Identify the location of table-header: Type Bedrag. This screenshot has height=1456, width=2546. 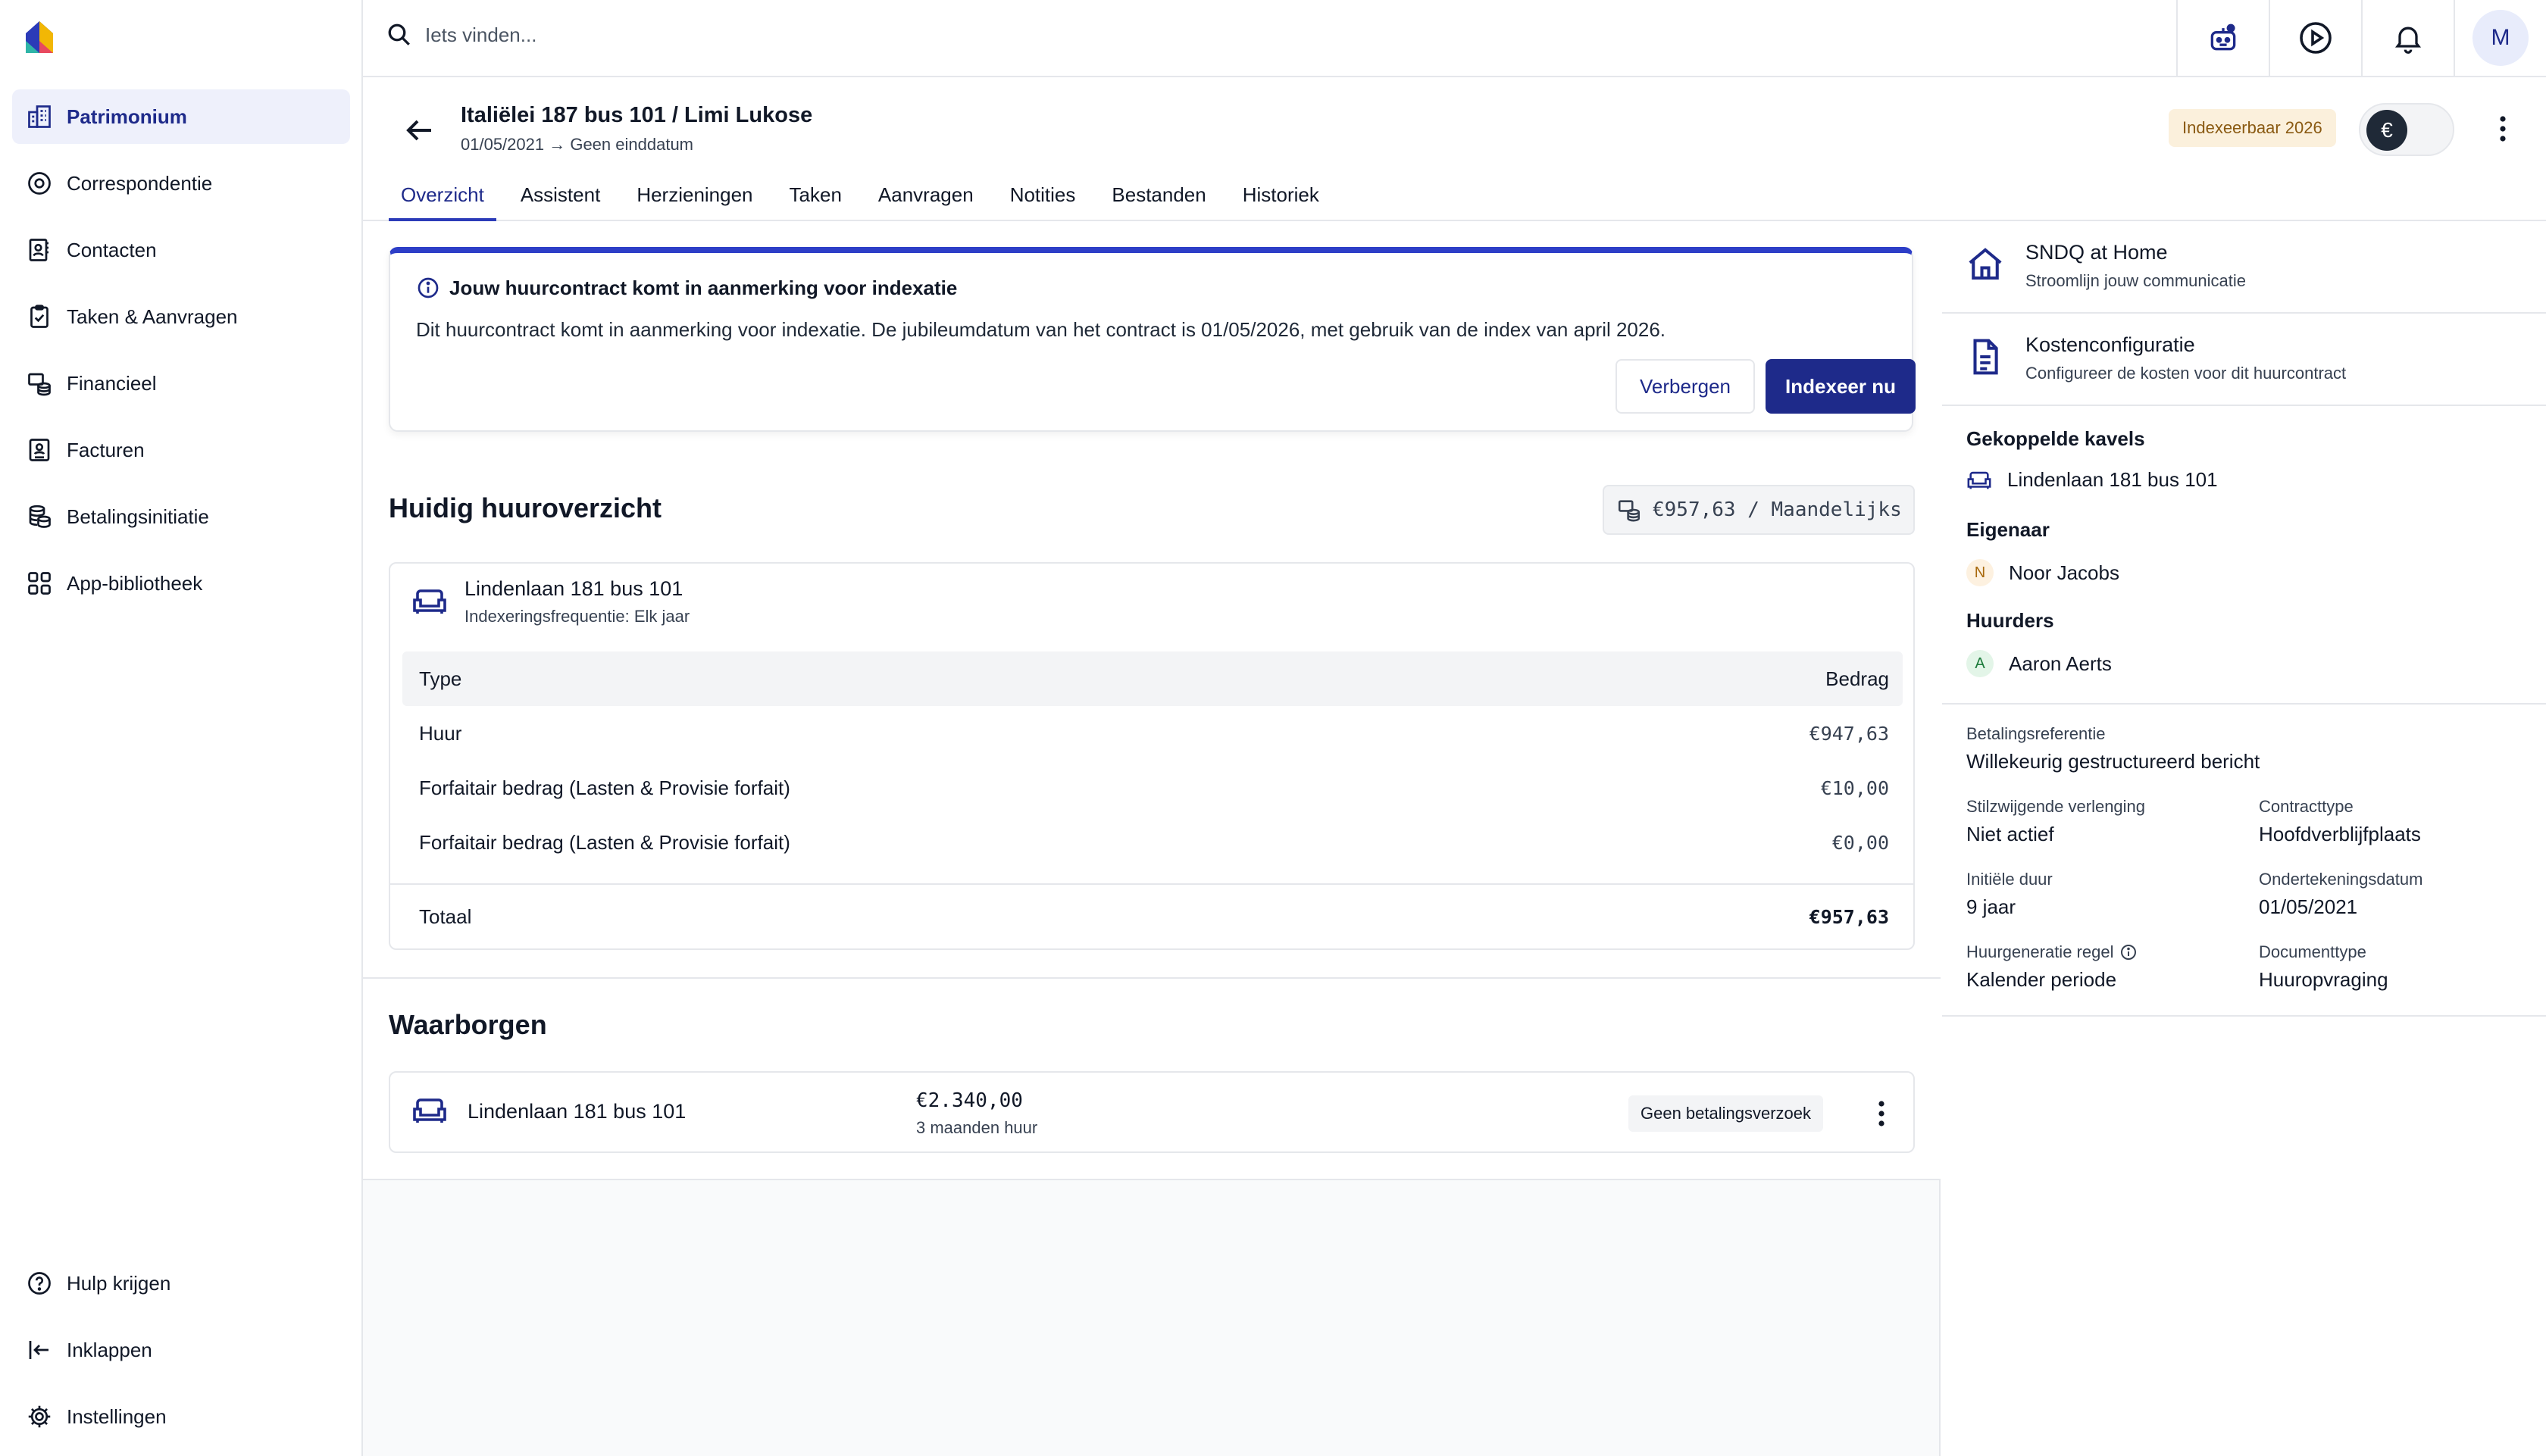
(1152, 678).